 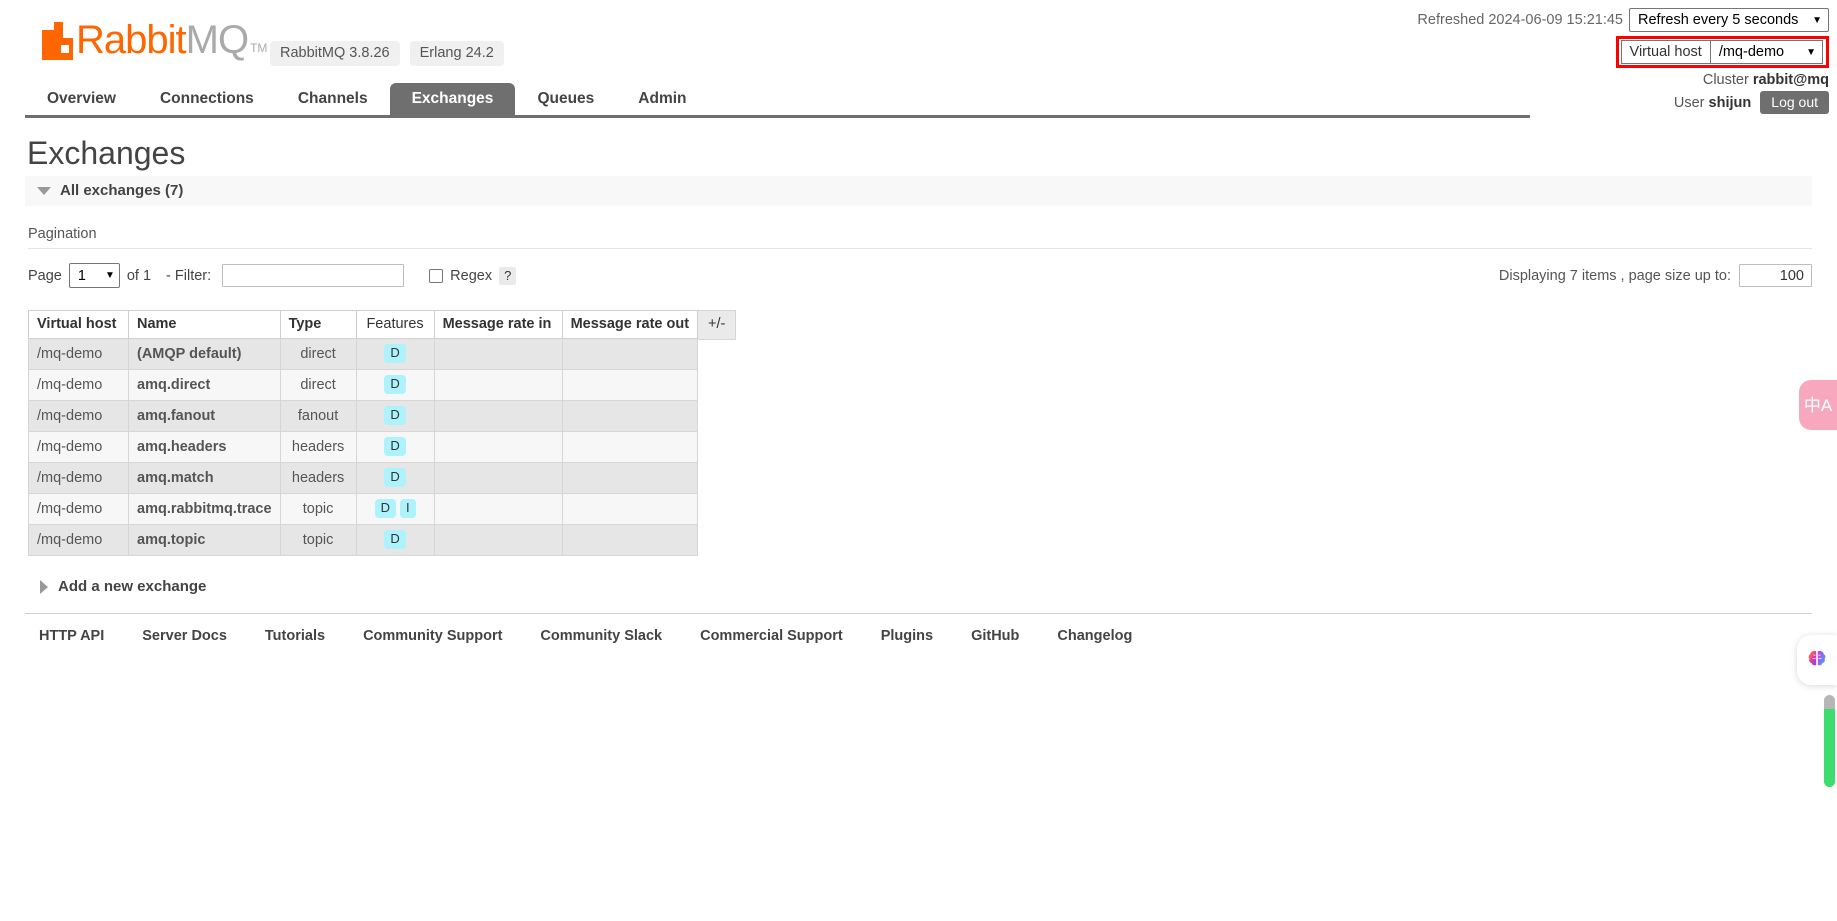 What do you see at coordinates (1730, 103) in the screenshot?
I see `user-name: shijun` at bounding box center [1730, 103].